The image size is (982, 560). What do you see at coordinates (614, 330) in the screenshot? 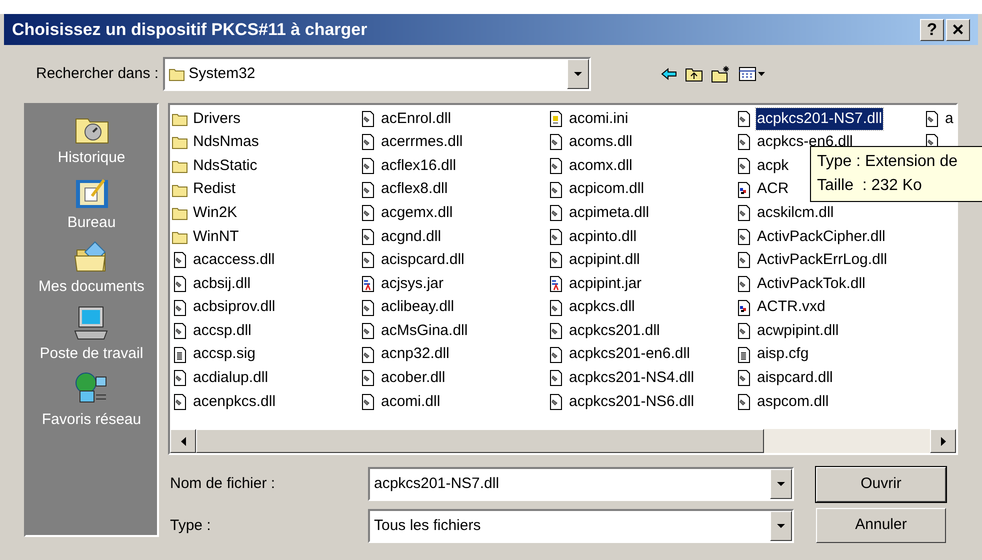
I see `file-name: acpkcs201.dll` at bounding box center [614, 330].